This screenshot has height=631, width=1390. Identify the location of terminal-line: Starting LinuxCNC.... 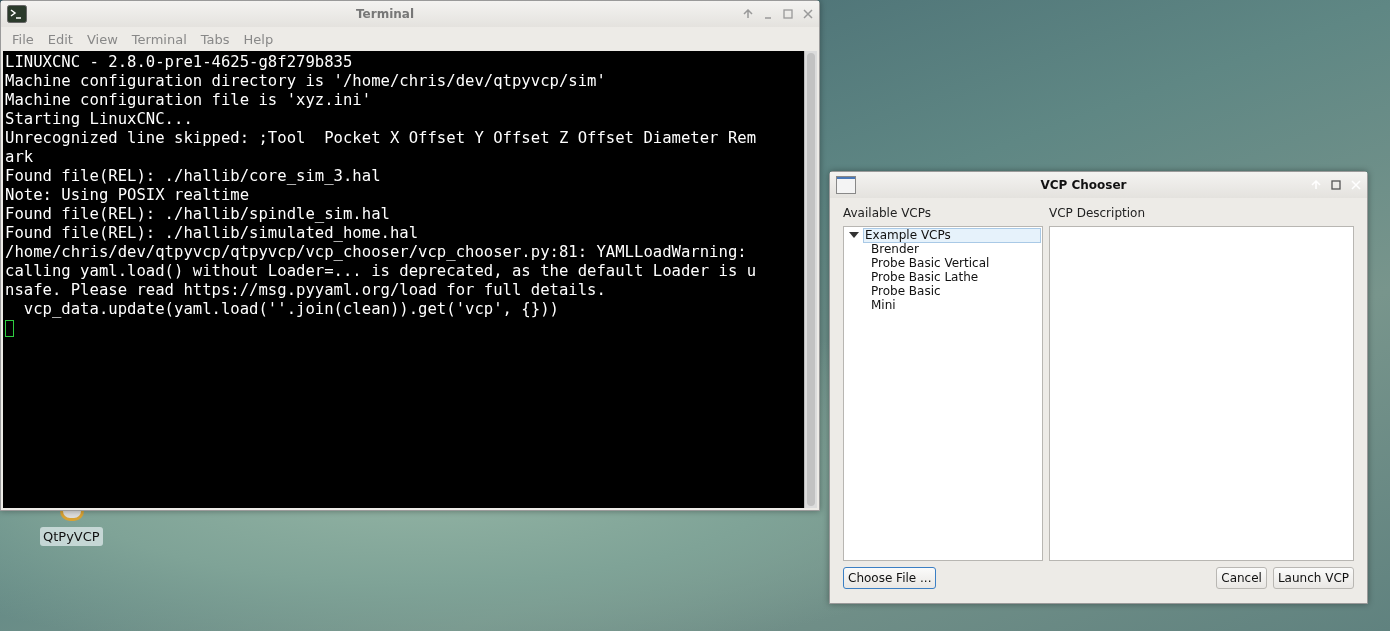
(99, 119).